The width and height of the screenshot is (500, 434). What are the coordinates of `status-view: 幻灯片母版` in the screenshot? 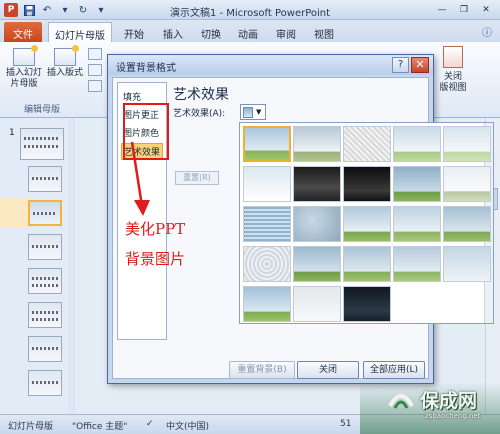 It's located at (31, 427).